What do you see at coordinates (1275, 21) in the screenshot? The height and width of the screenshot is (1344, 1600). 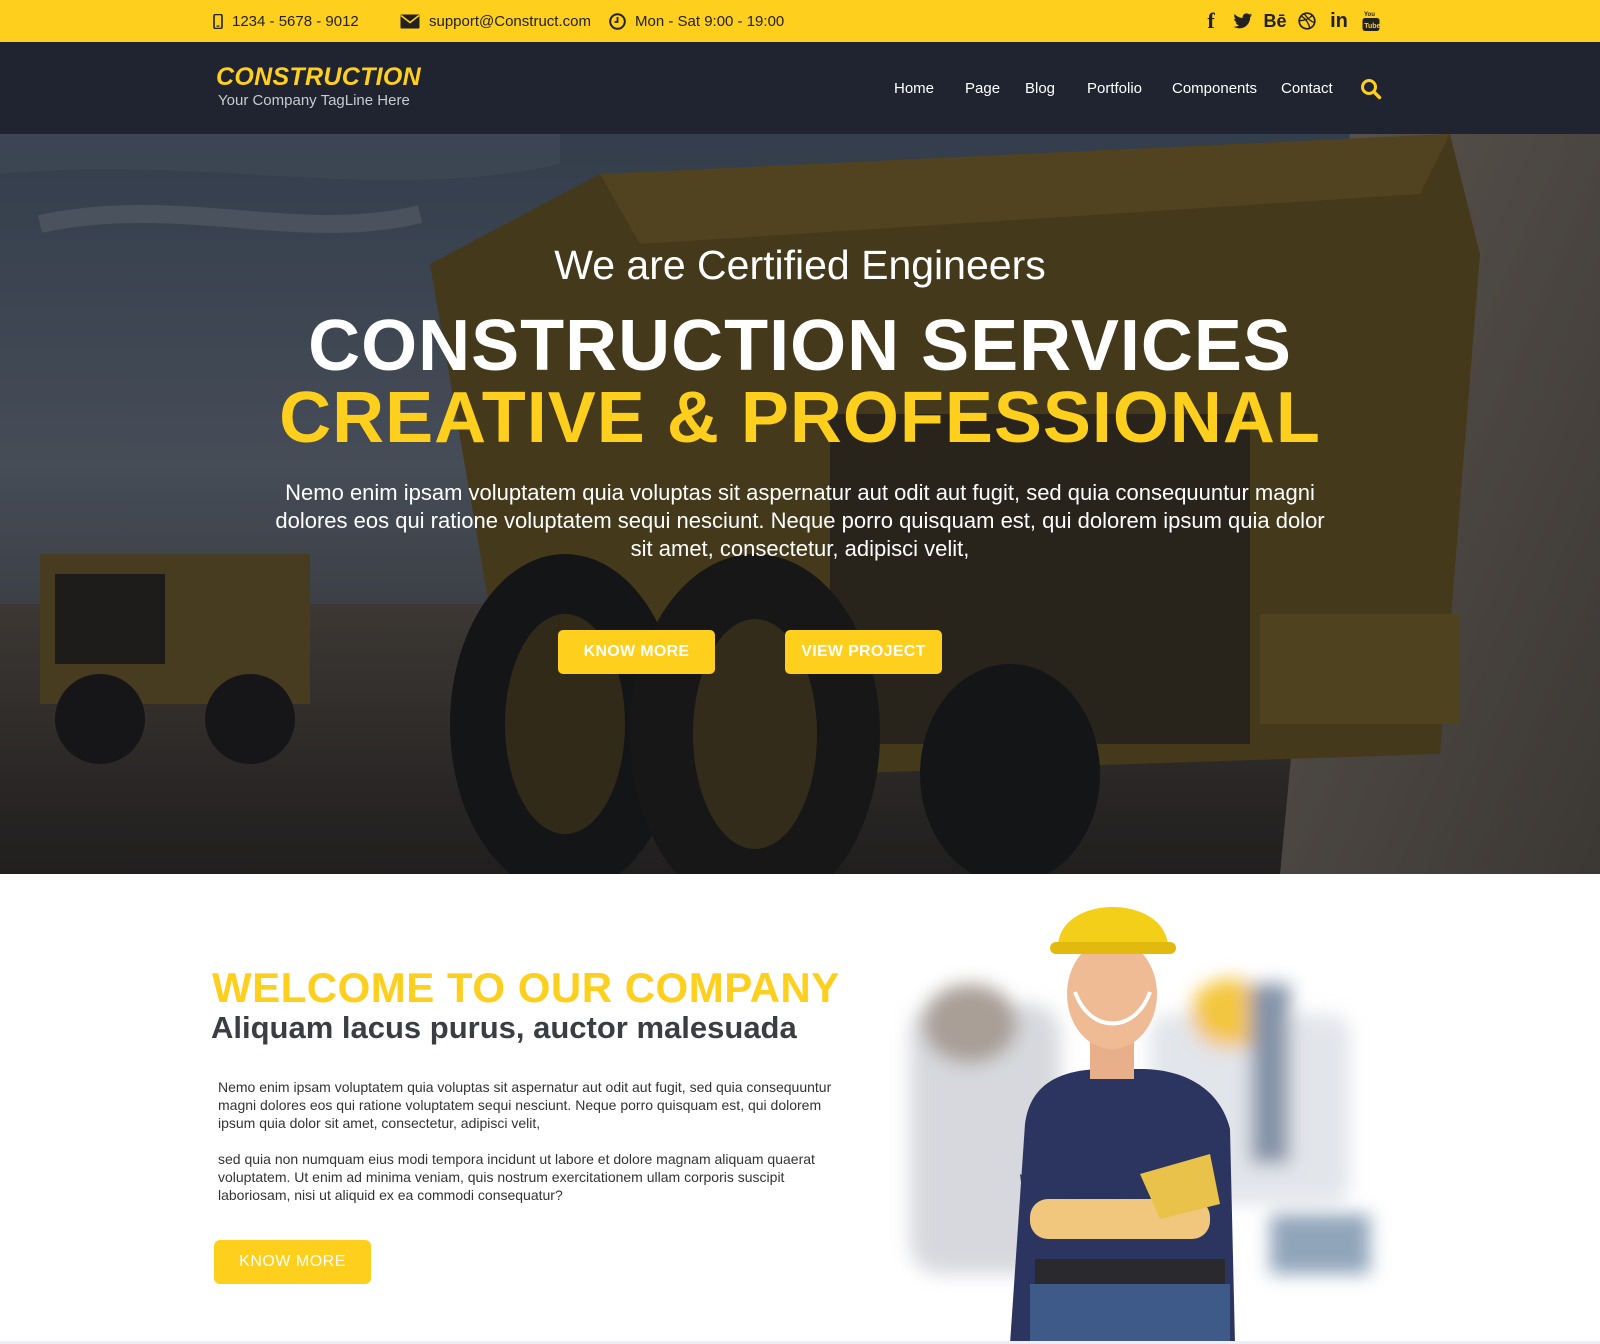 I see `behance-icon: Bē` at bounding box center [1275, 21].